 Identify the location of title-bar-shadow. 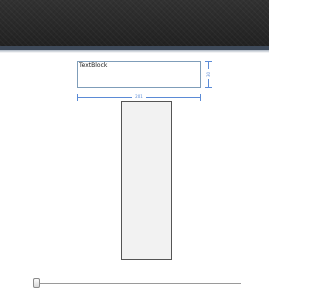
(134, 51).